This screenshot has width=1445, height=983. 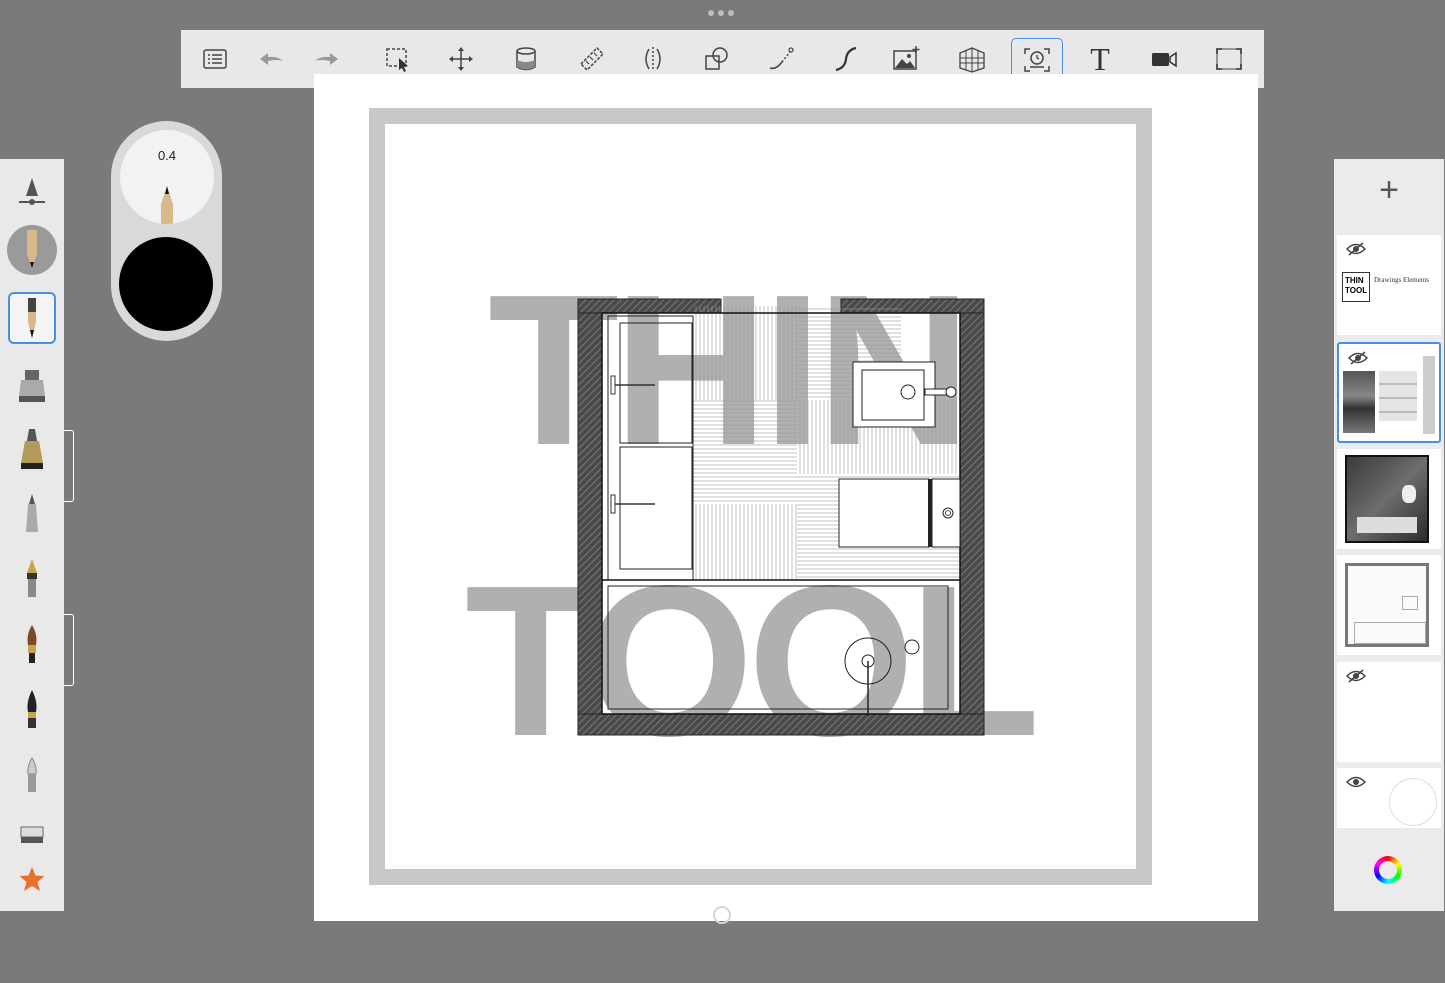 What do you see at coordinates (1402, 280) in the screenshot?
I see `layer-thumbnail-text: Drawings Elements` at bounding box center [1402, 280].